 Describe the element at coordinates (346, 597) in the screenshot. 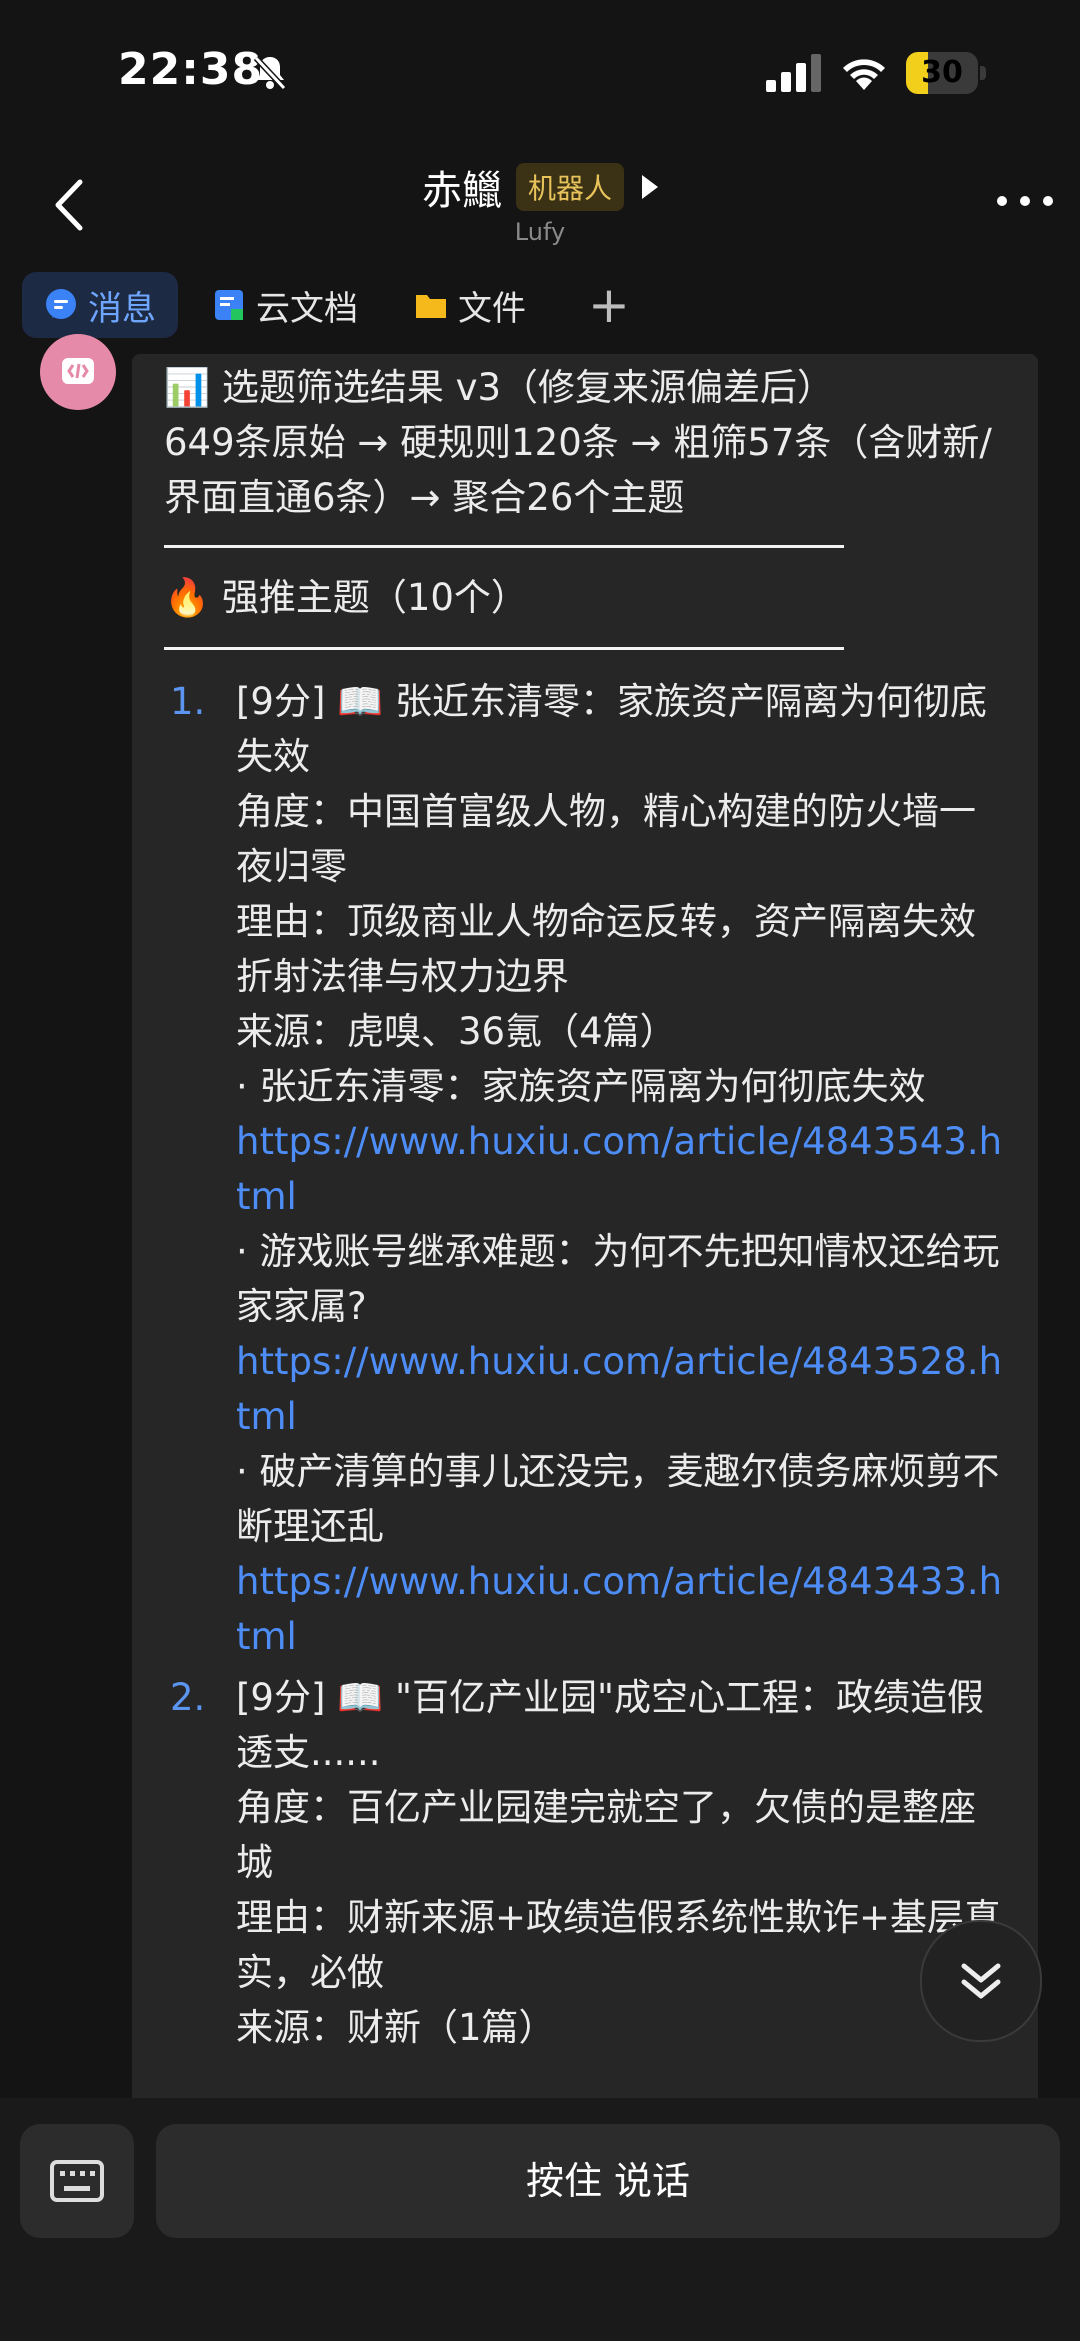

I see `section-heading: 🔥 强推主题（10个）` at that location.